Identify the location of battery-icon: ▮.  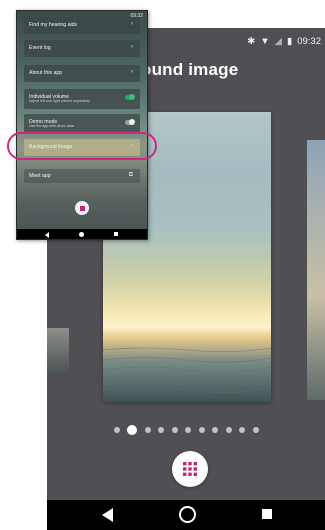
(289, 41).